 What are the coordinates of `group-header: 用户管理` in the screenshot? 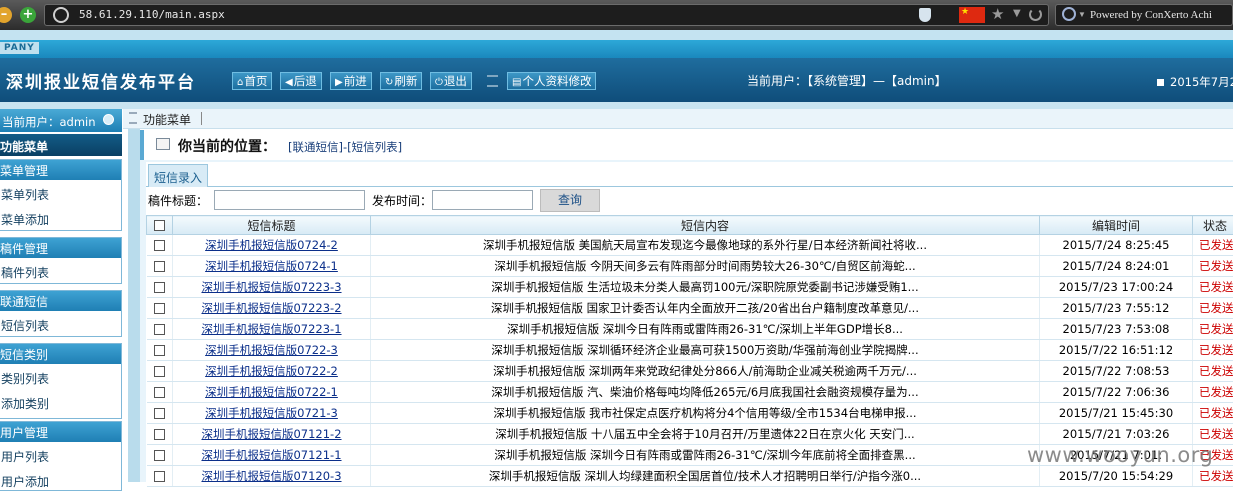 It's located at (60, 432).